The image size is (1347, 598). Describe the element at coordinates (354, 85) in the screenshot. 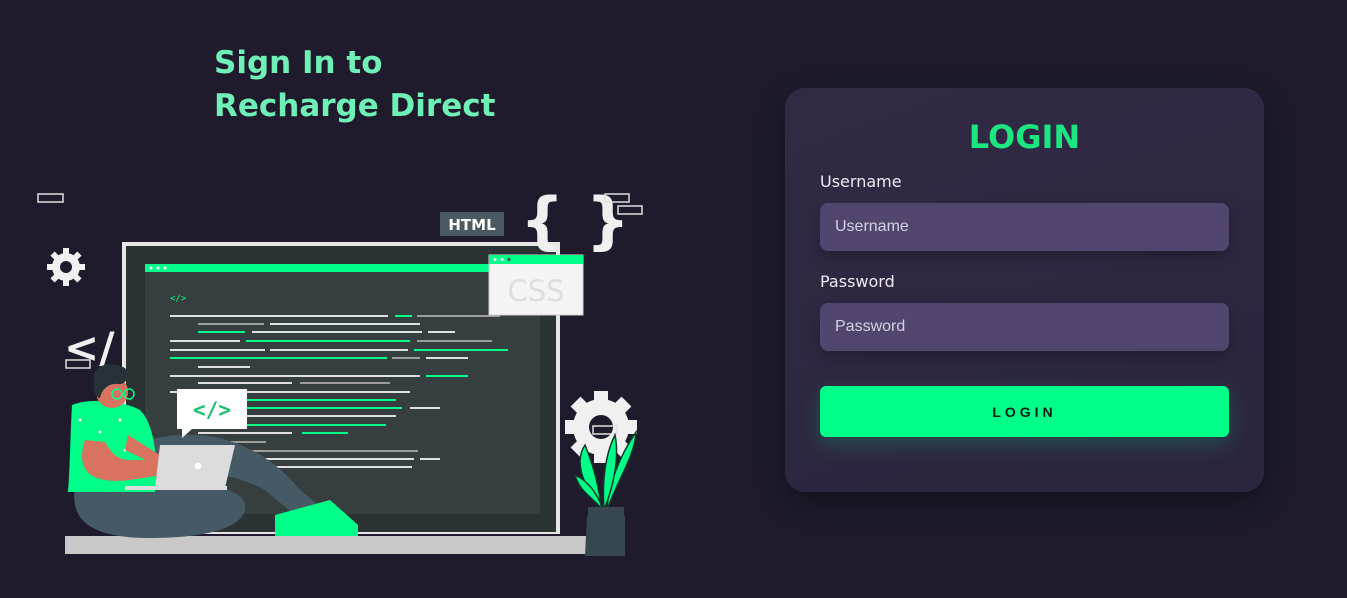

I see `hero-headline: Sign In to Recharge Direct` at that location.